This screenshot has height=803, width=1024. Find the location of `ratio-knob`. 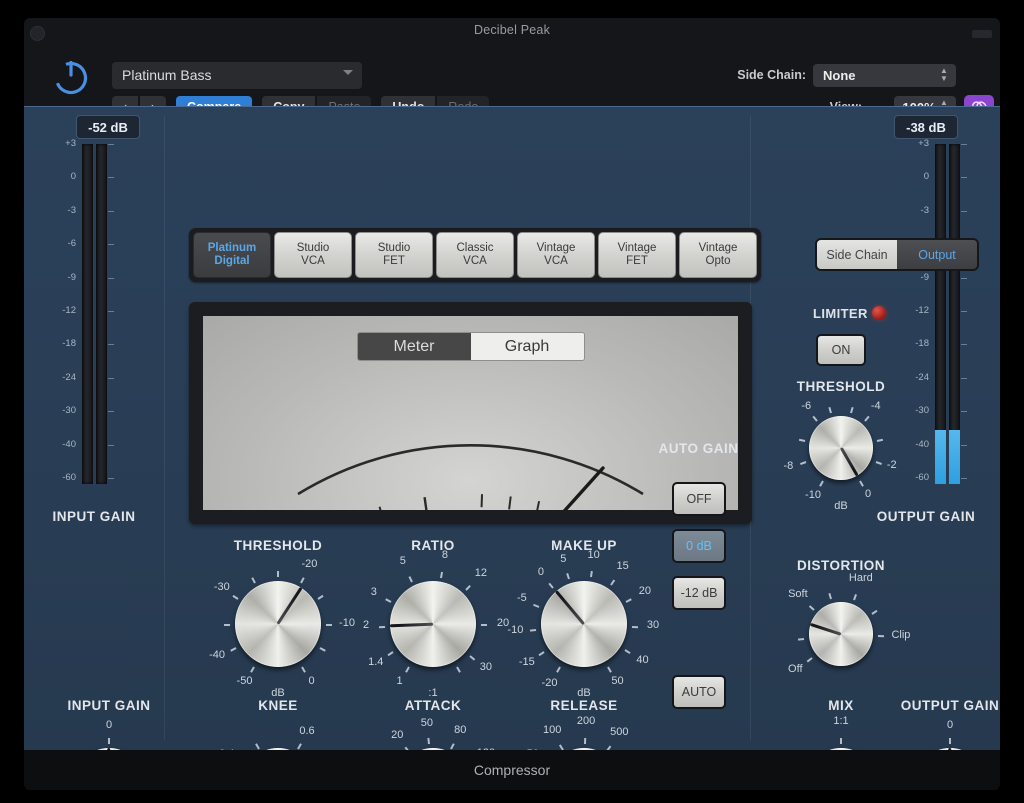

ratio-knob is located at coordinates (432, 624).